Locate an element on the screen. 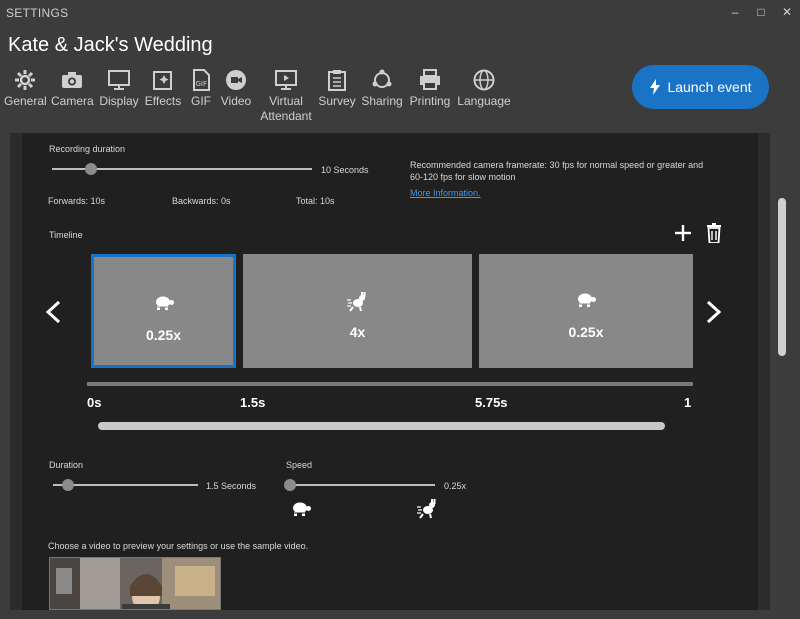  panel-right-edge is located at coordinates (764, 371).